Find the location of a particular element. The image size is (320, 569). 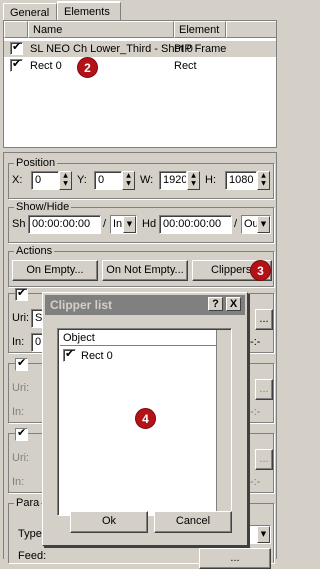

dialog-title: Clipper list is located at coordinates (81, 305).